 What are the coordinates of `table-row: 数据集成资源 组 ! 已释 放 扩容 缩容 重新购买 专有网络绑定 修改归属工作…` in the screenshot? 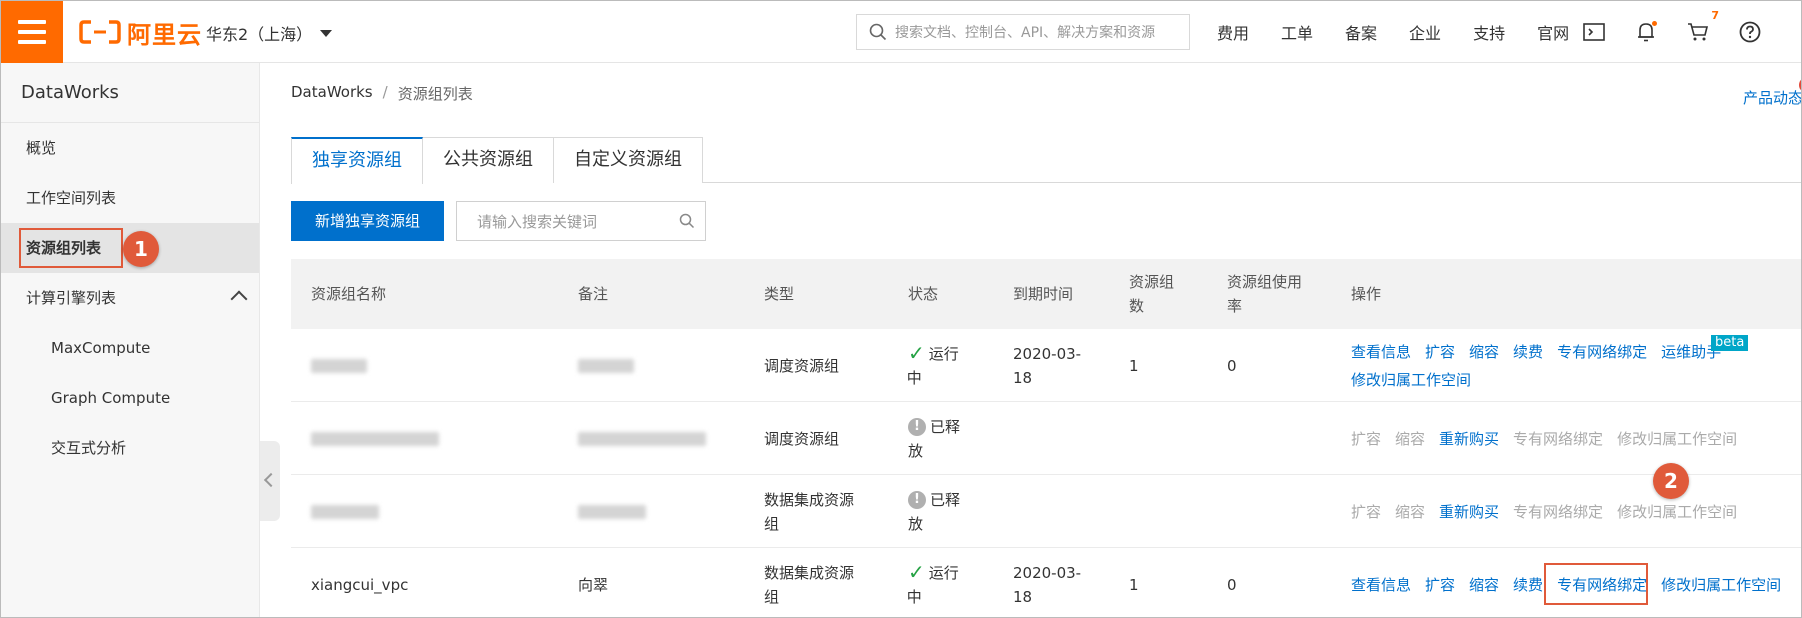 It's located at (1046, 505).